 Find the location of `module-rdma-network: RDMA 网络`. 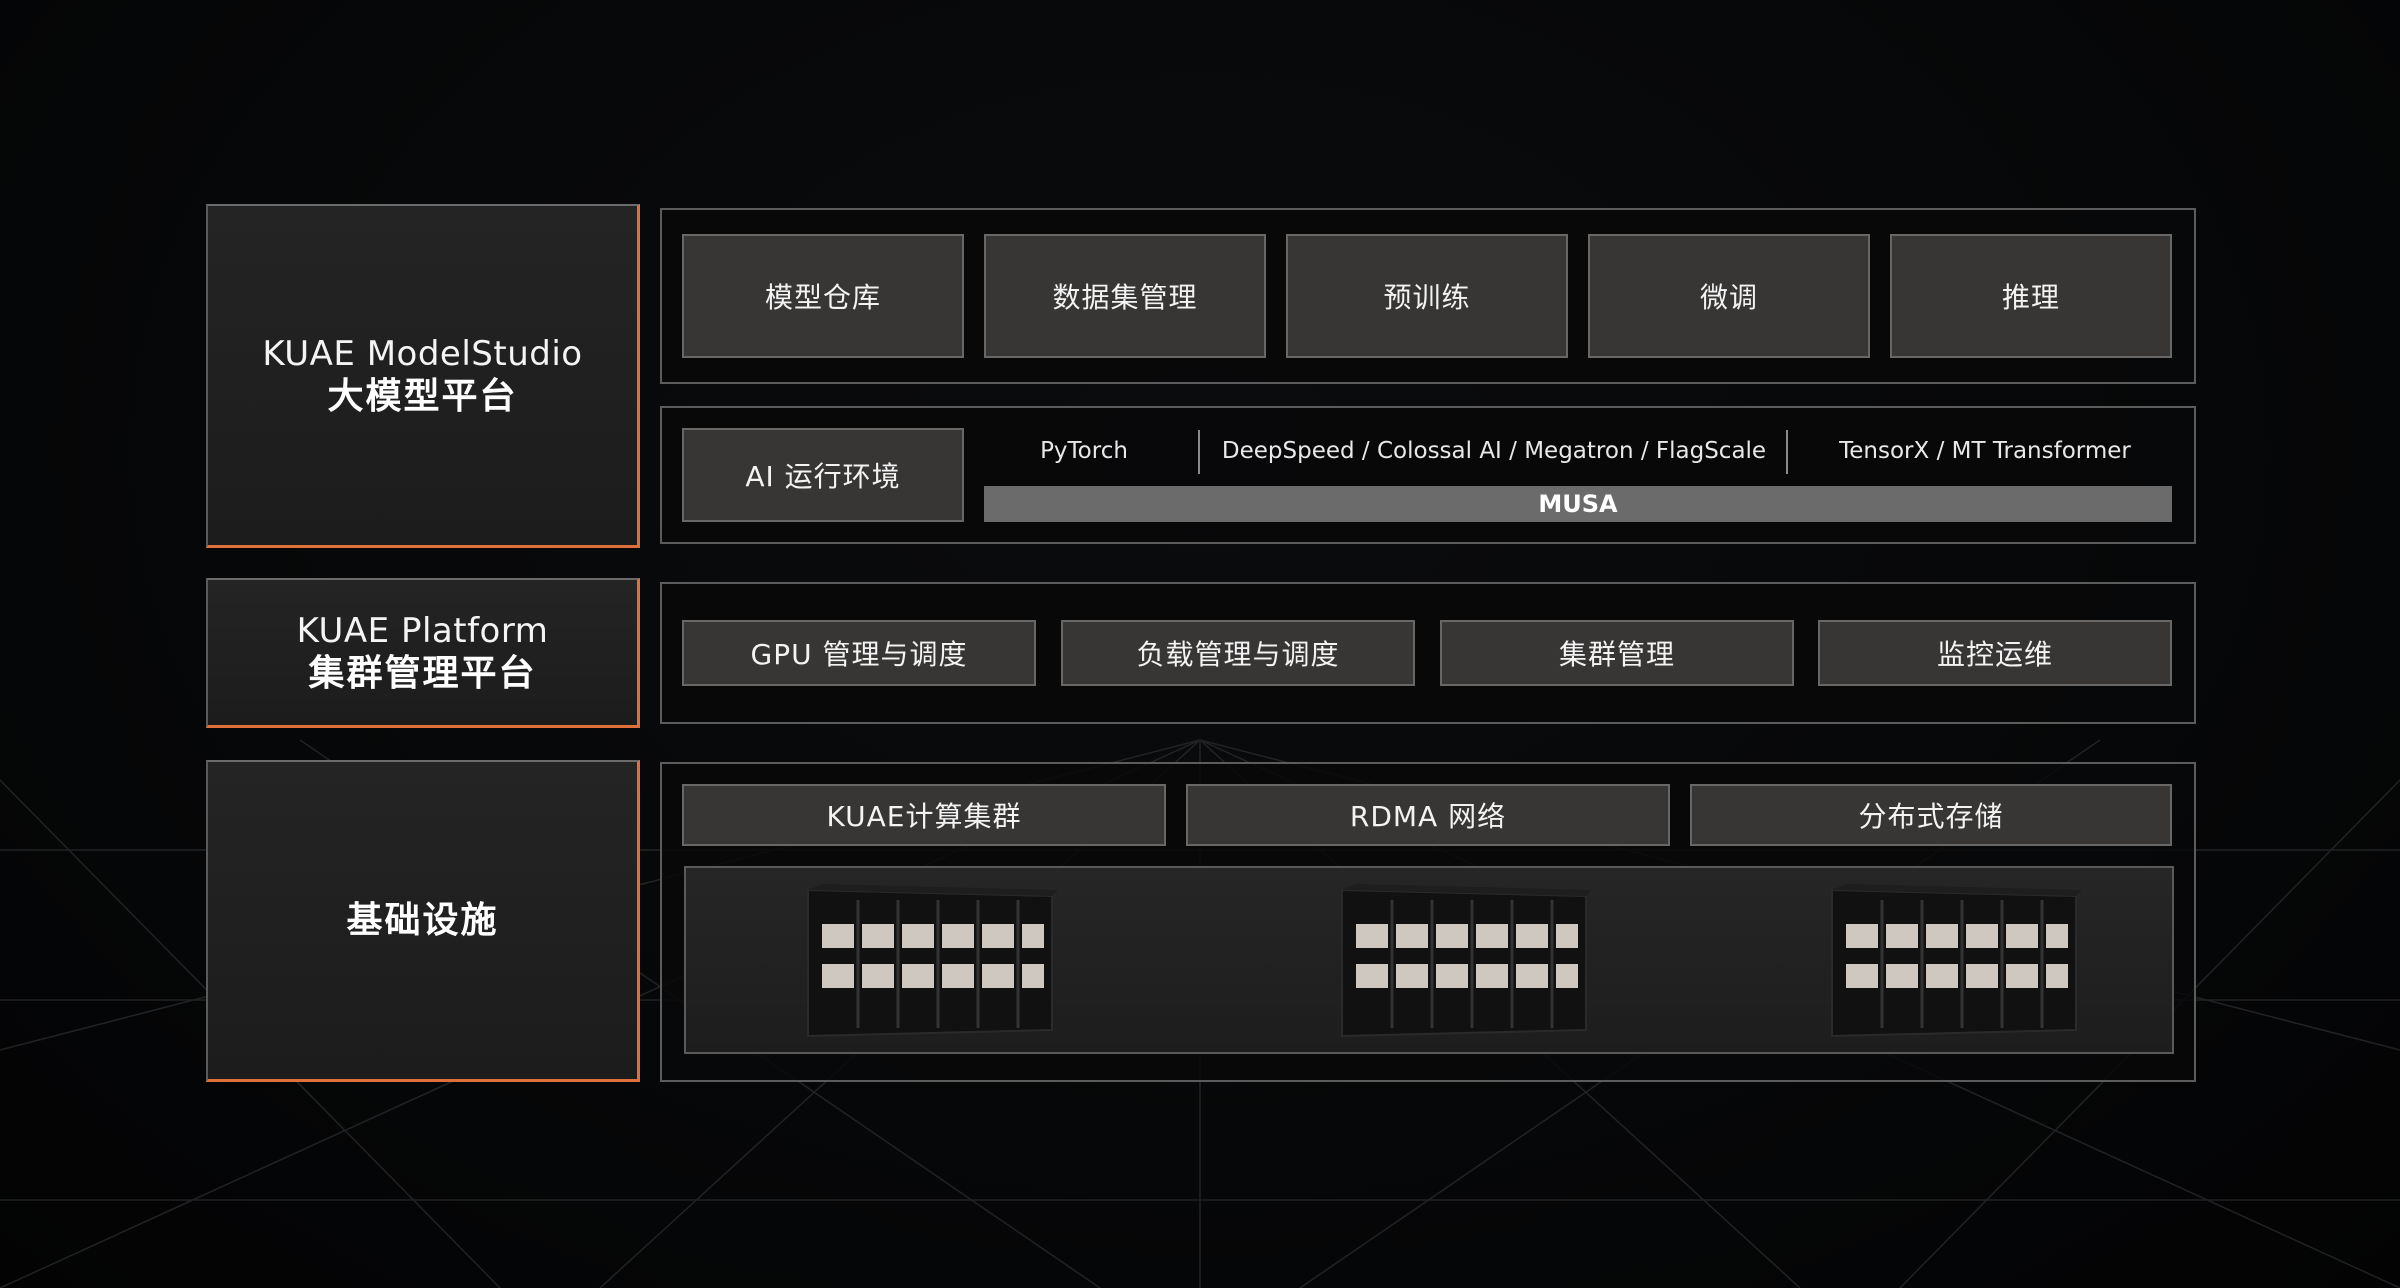

module-rdma-network: RDMA 网络 is located at coordinates (1428, 815).